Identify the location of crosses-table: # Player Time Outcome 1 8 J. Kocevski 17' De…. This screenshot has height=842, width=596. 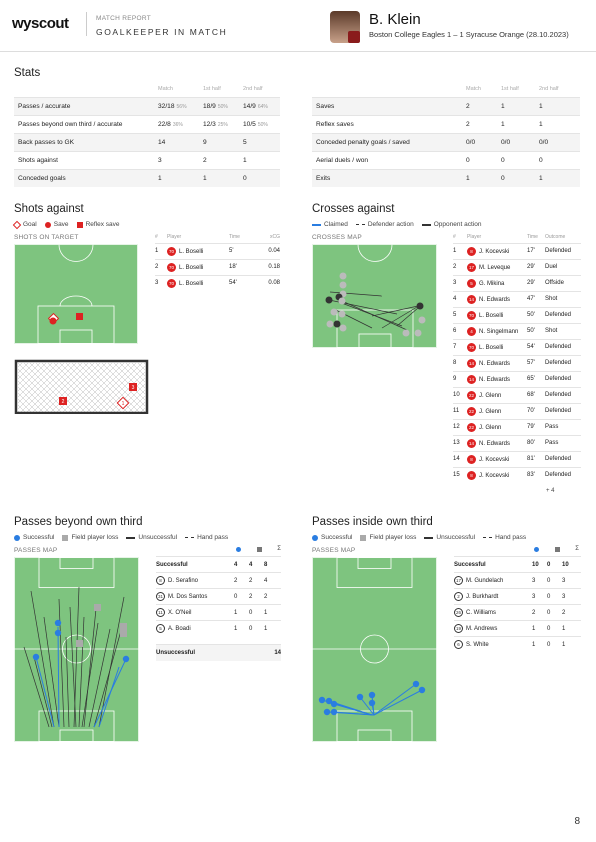
(517, 357).